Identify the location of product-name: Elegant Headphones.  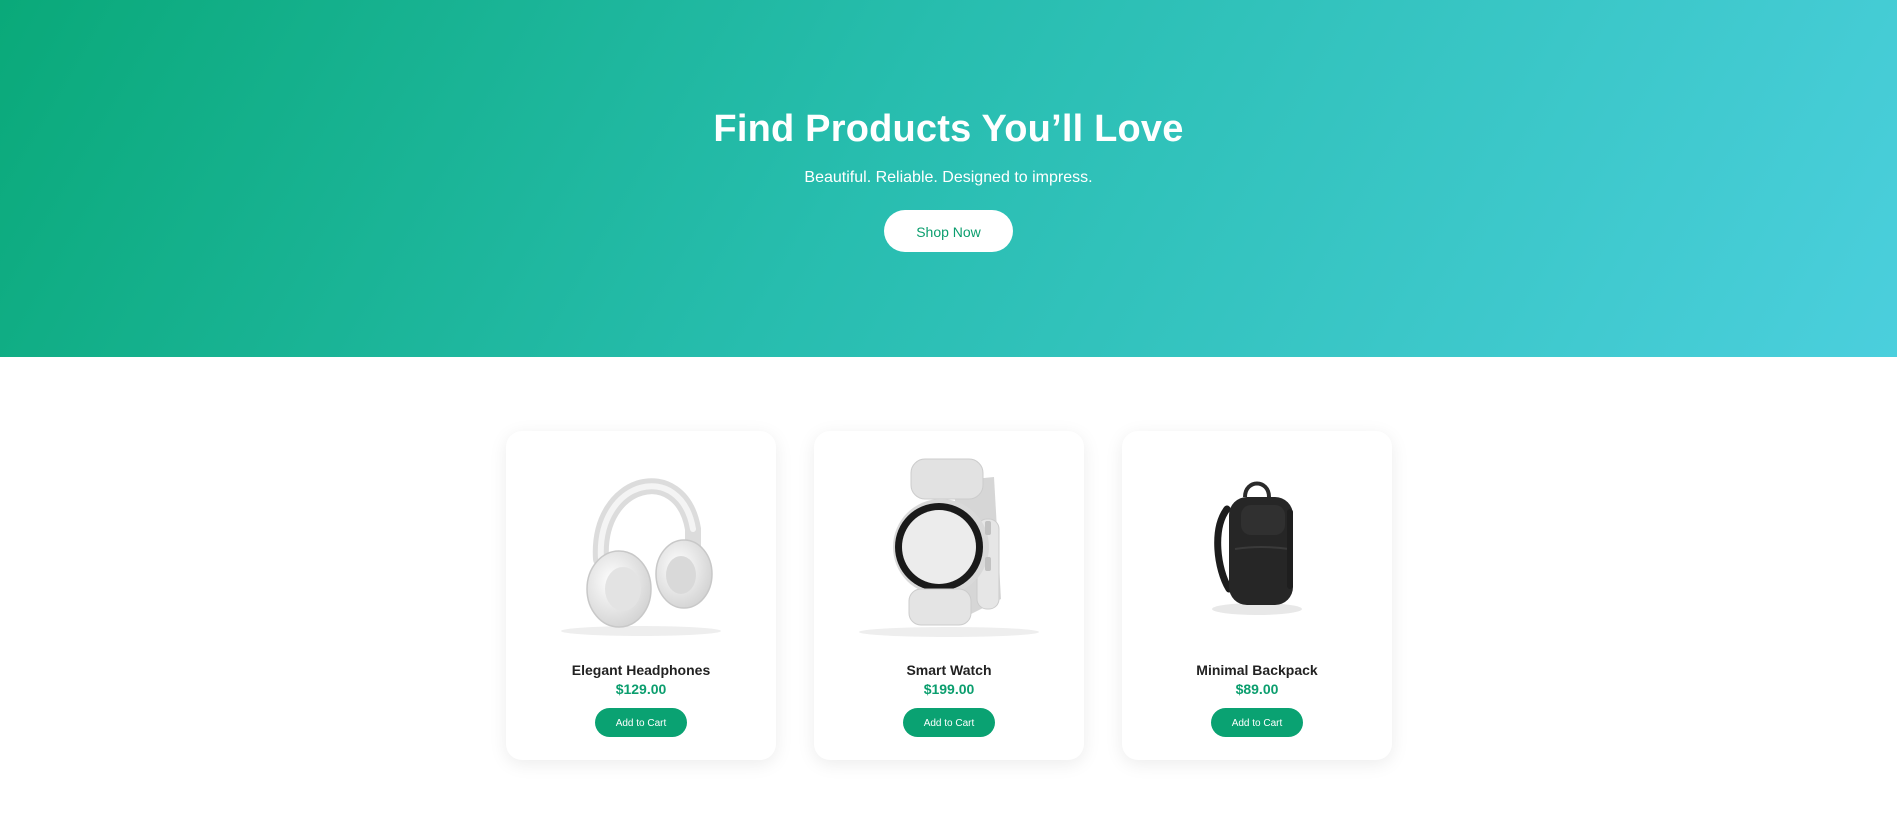
(641, 670).